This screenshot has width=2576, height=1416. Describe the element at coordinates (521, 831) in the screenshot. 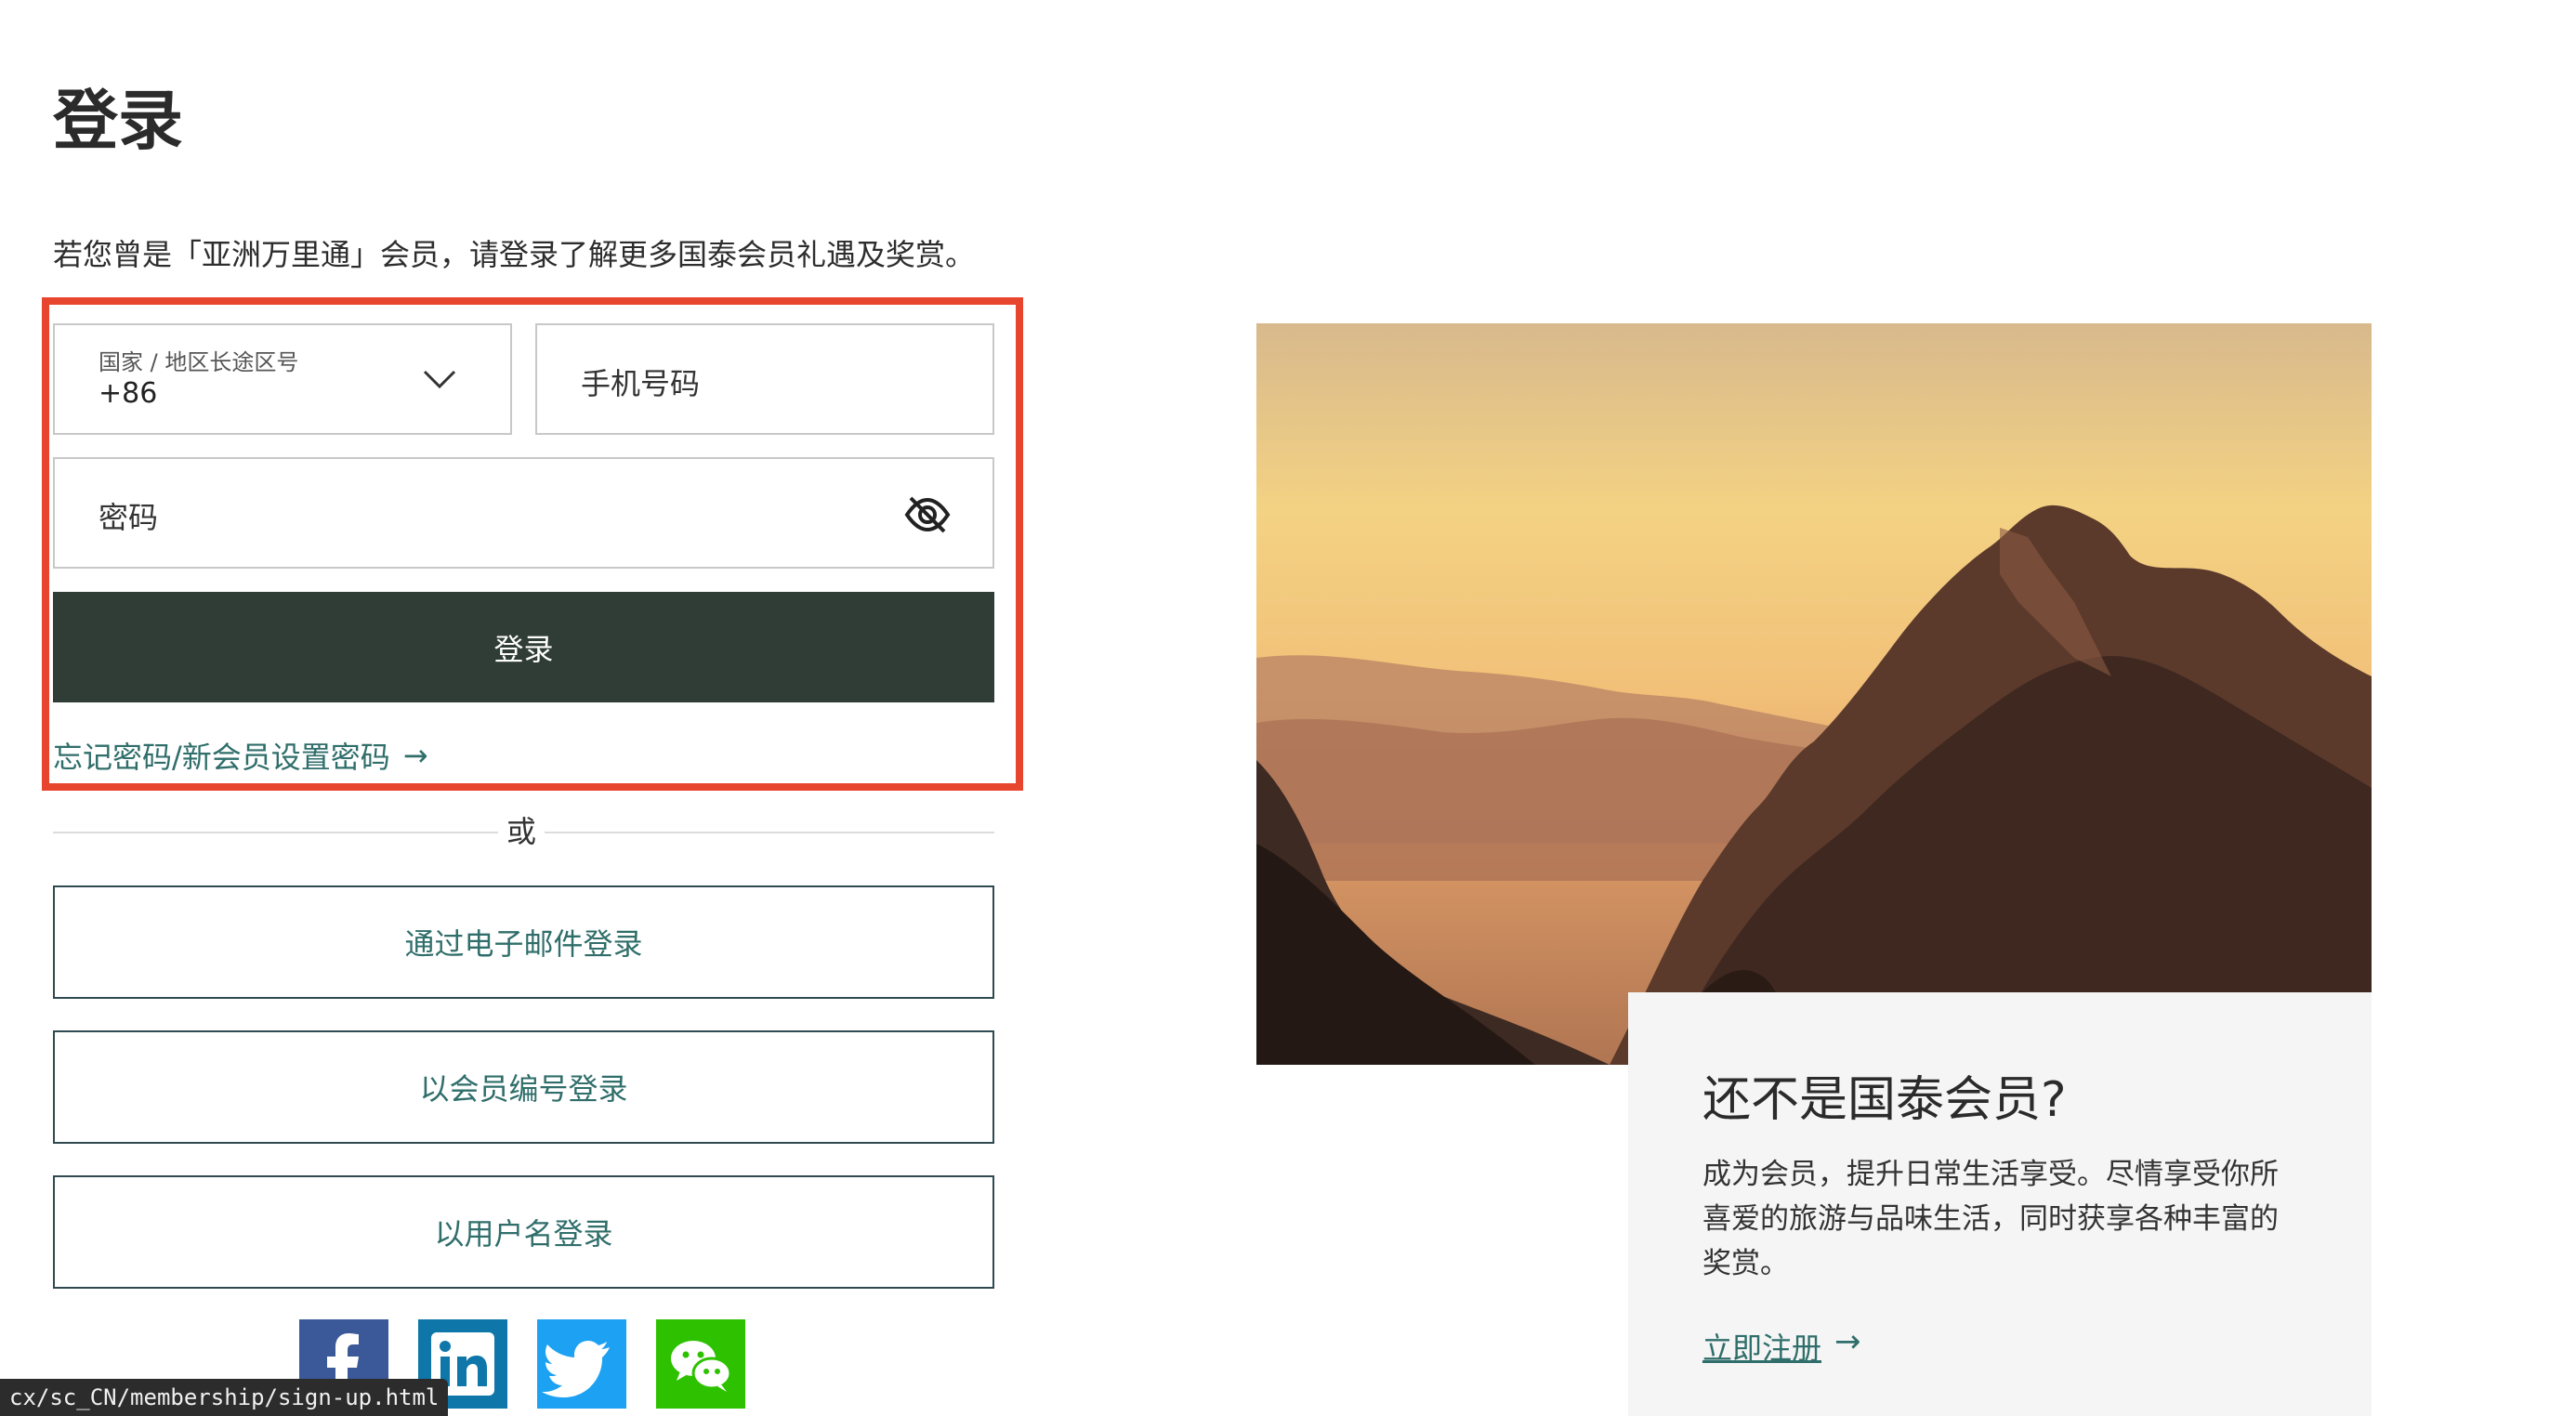

I see `divider-text: 或` at that location.